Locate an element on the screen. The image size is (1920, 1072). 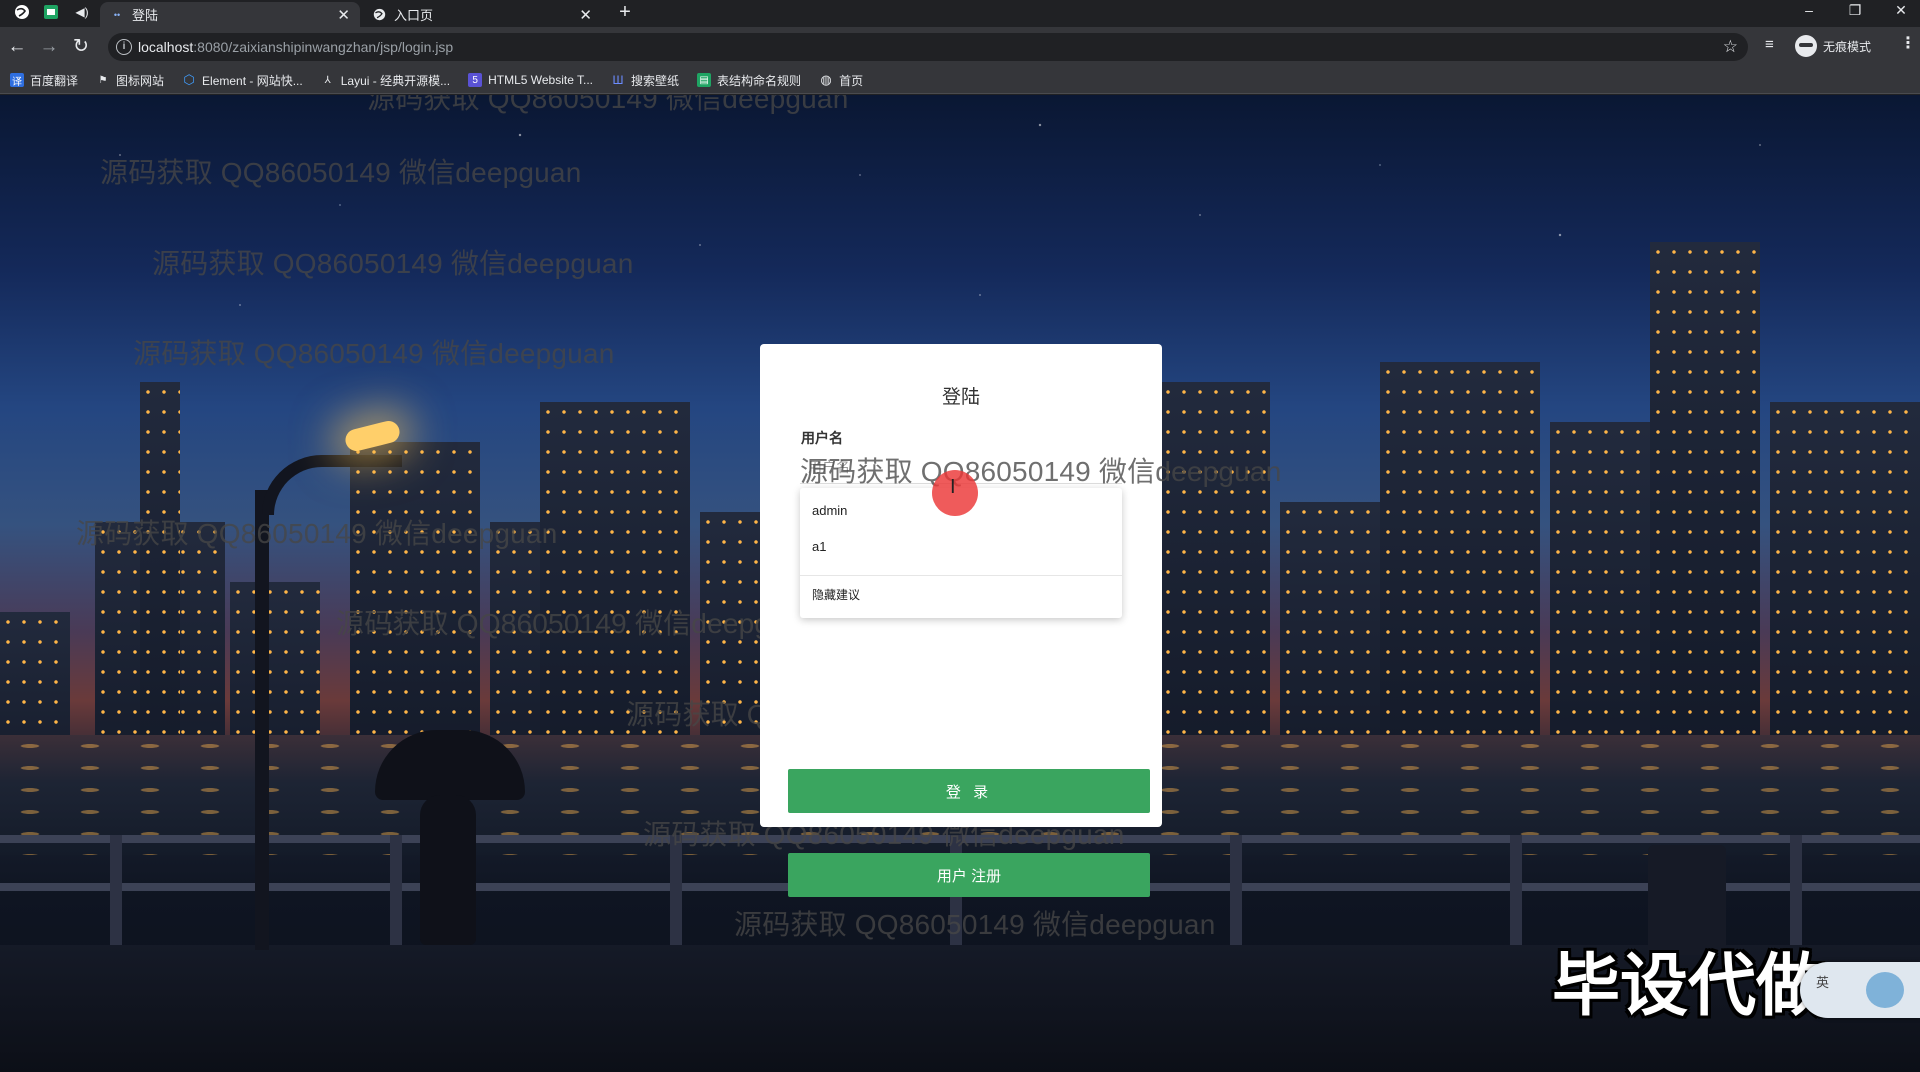
bookmark-label: 表结构命名规则 is located at coordinates (759, 80).